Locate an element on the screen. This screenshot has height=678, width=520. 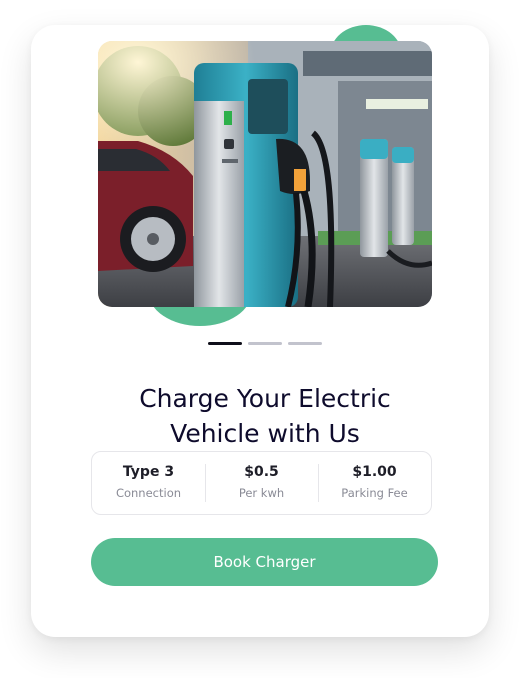
carousel-indicator is located at coordinates (265, 344).